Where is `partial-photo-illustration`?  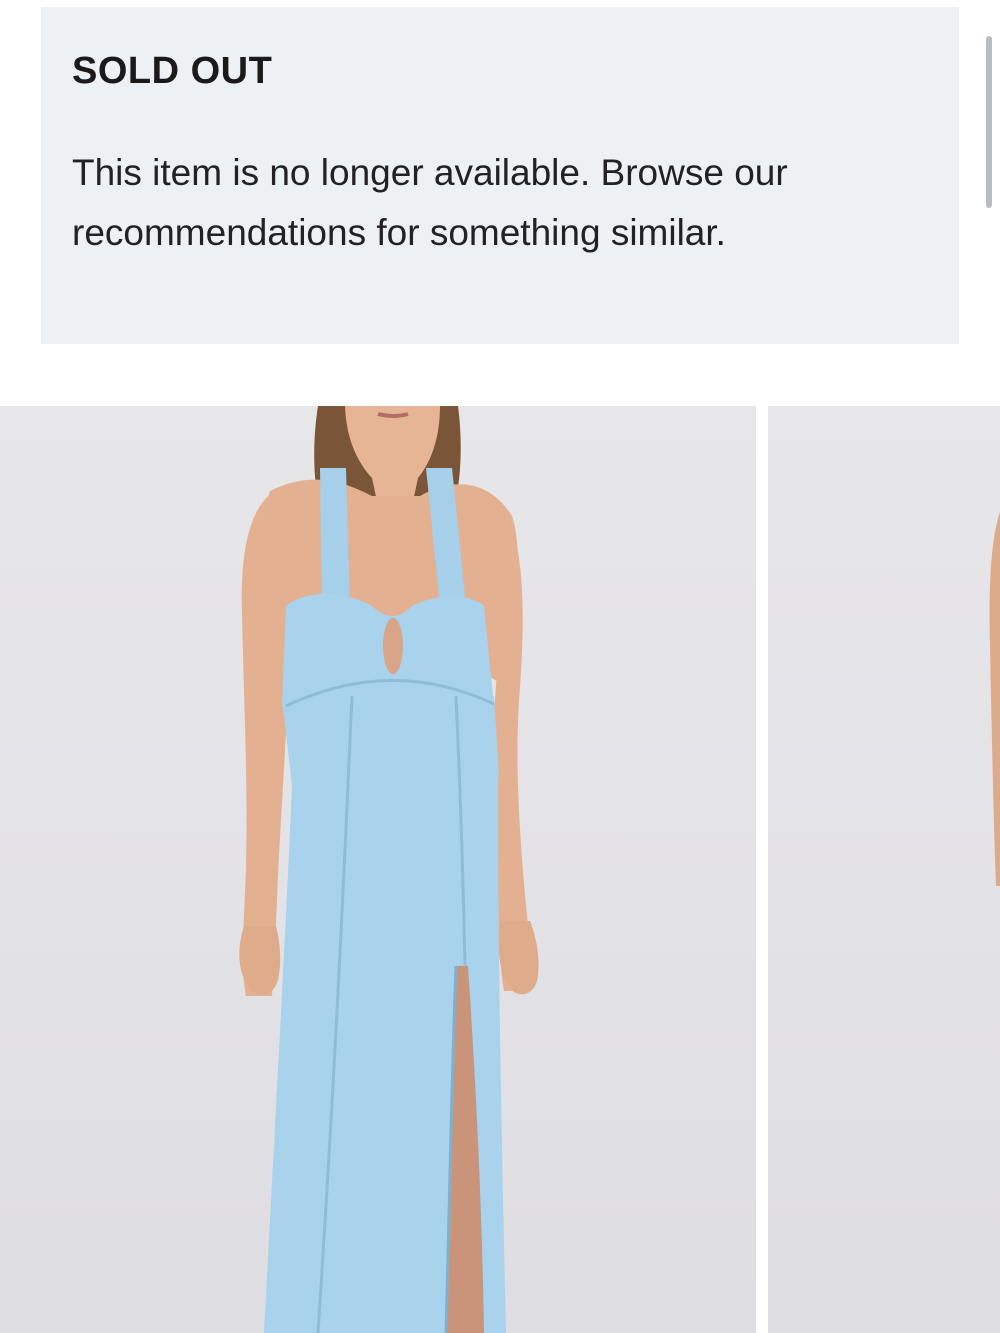
partial-photo-illustration is located at coordinates (994, 699).